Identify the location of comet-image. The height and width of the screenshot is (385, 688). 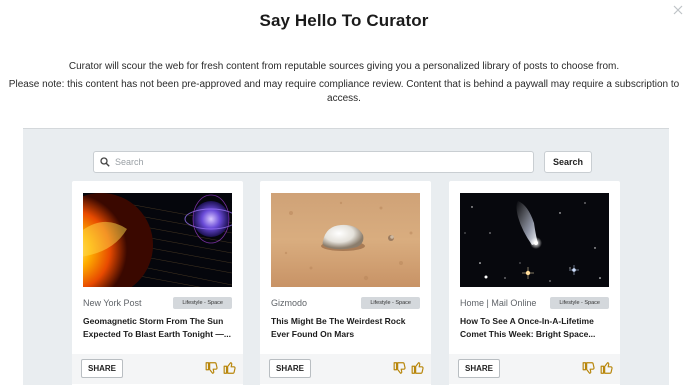
(534, 240).